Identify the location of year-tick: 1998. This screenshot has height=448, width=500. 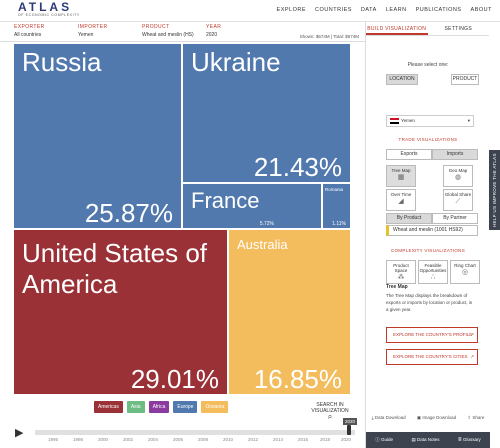
(78, 439).